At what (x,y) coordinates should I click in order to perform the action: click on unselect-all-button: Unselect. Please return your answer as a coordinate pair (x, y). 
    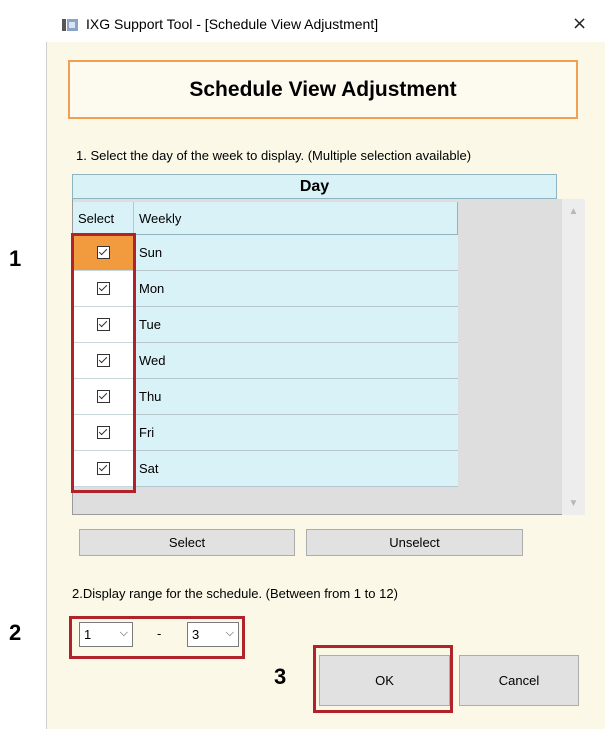
    Looking at the image, I should click on (414, 542).